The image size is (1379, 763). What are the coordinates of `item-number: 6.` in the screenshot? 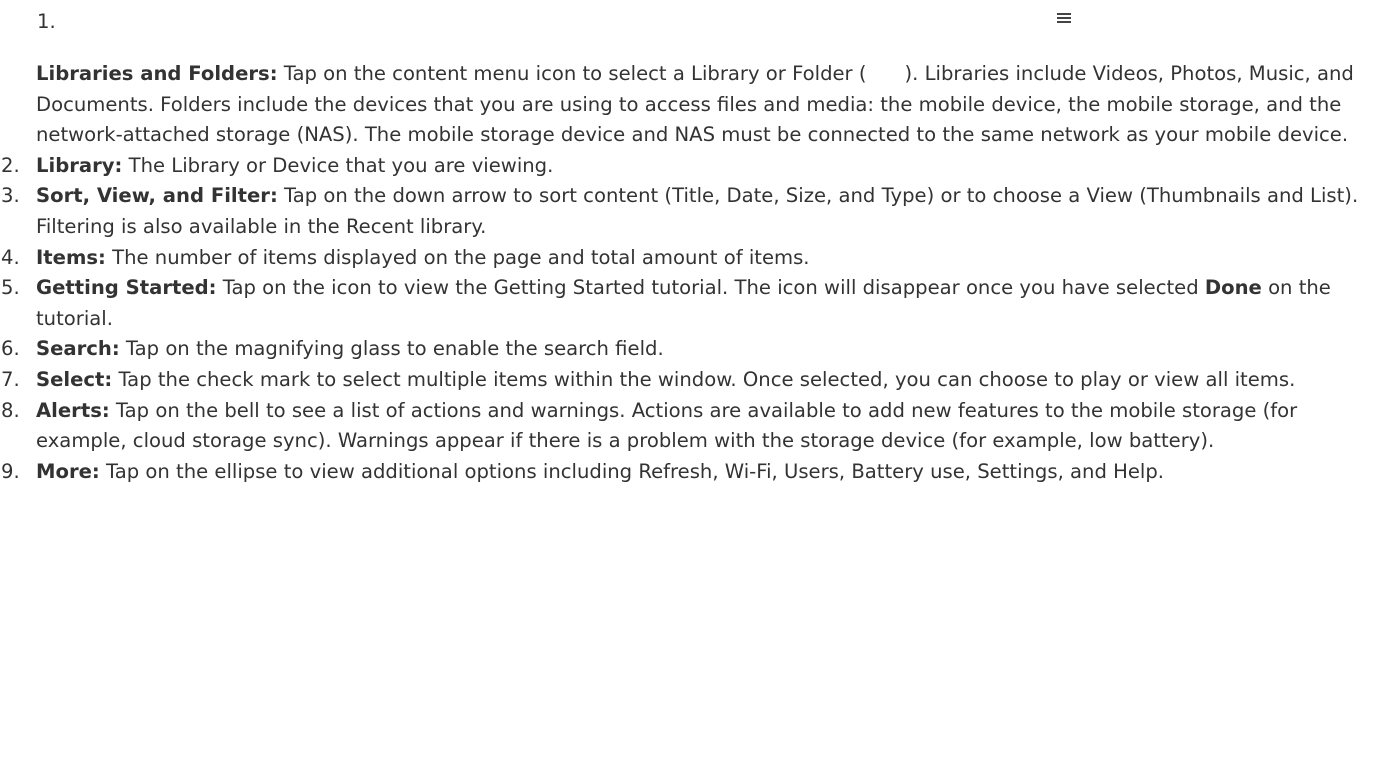 It's located at (10, 349).